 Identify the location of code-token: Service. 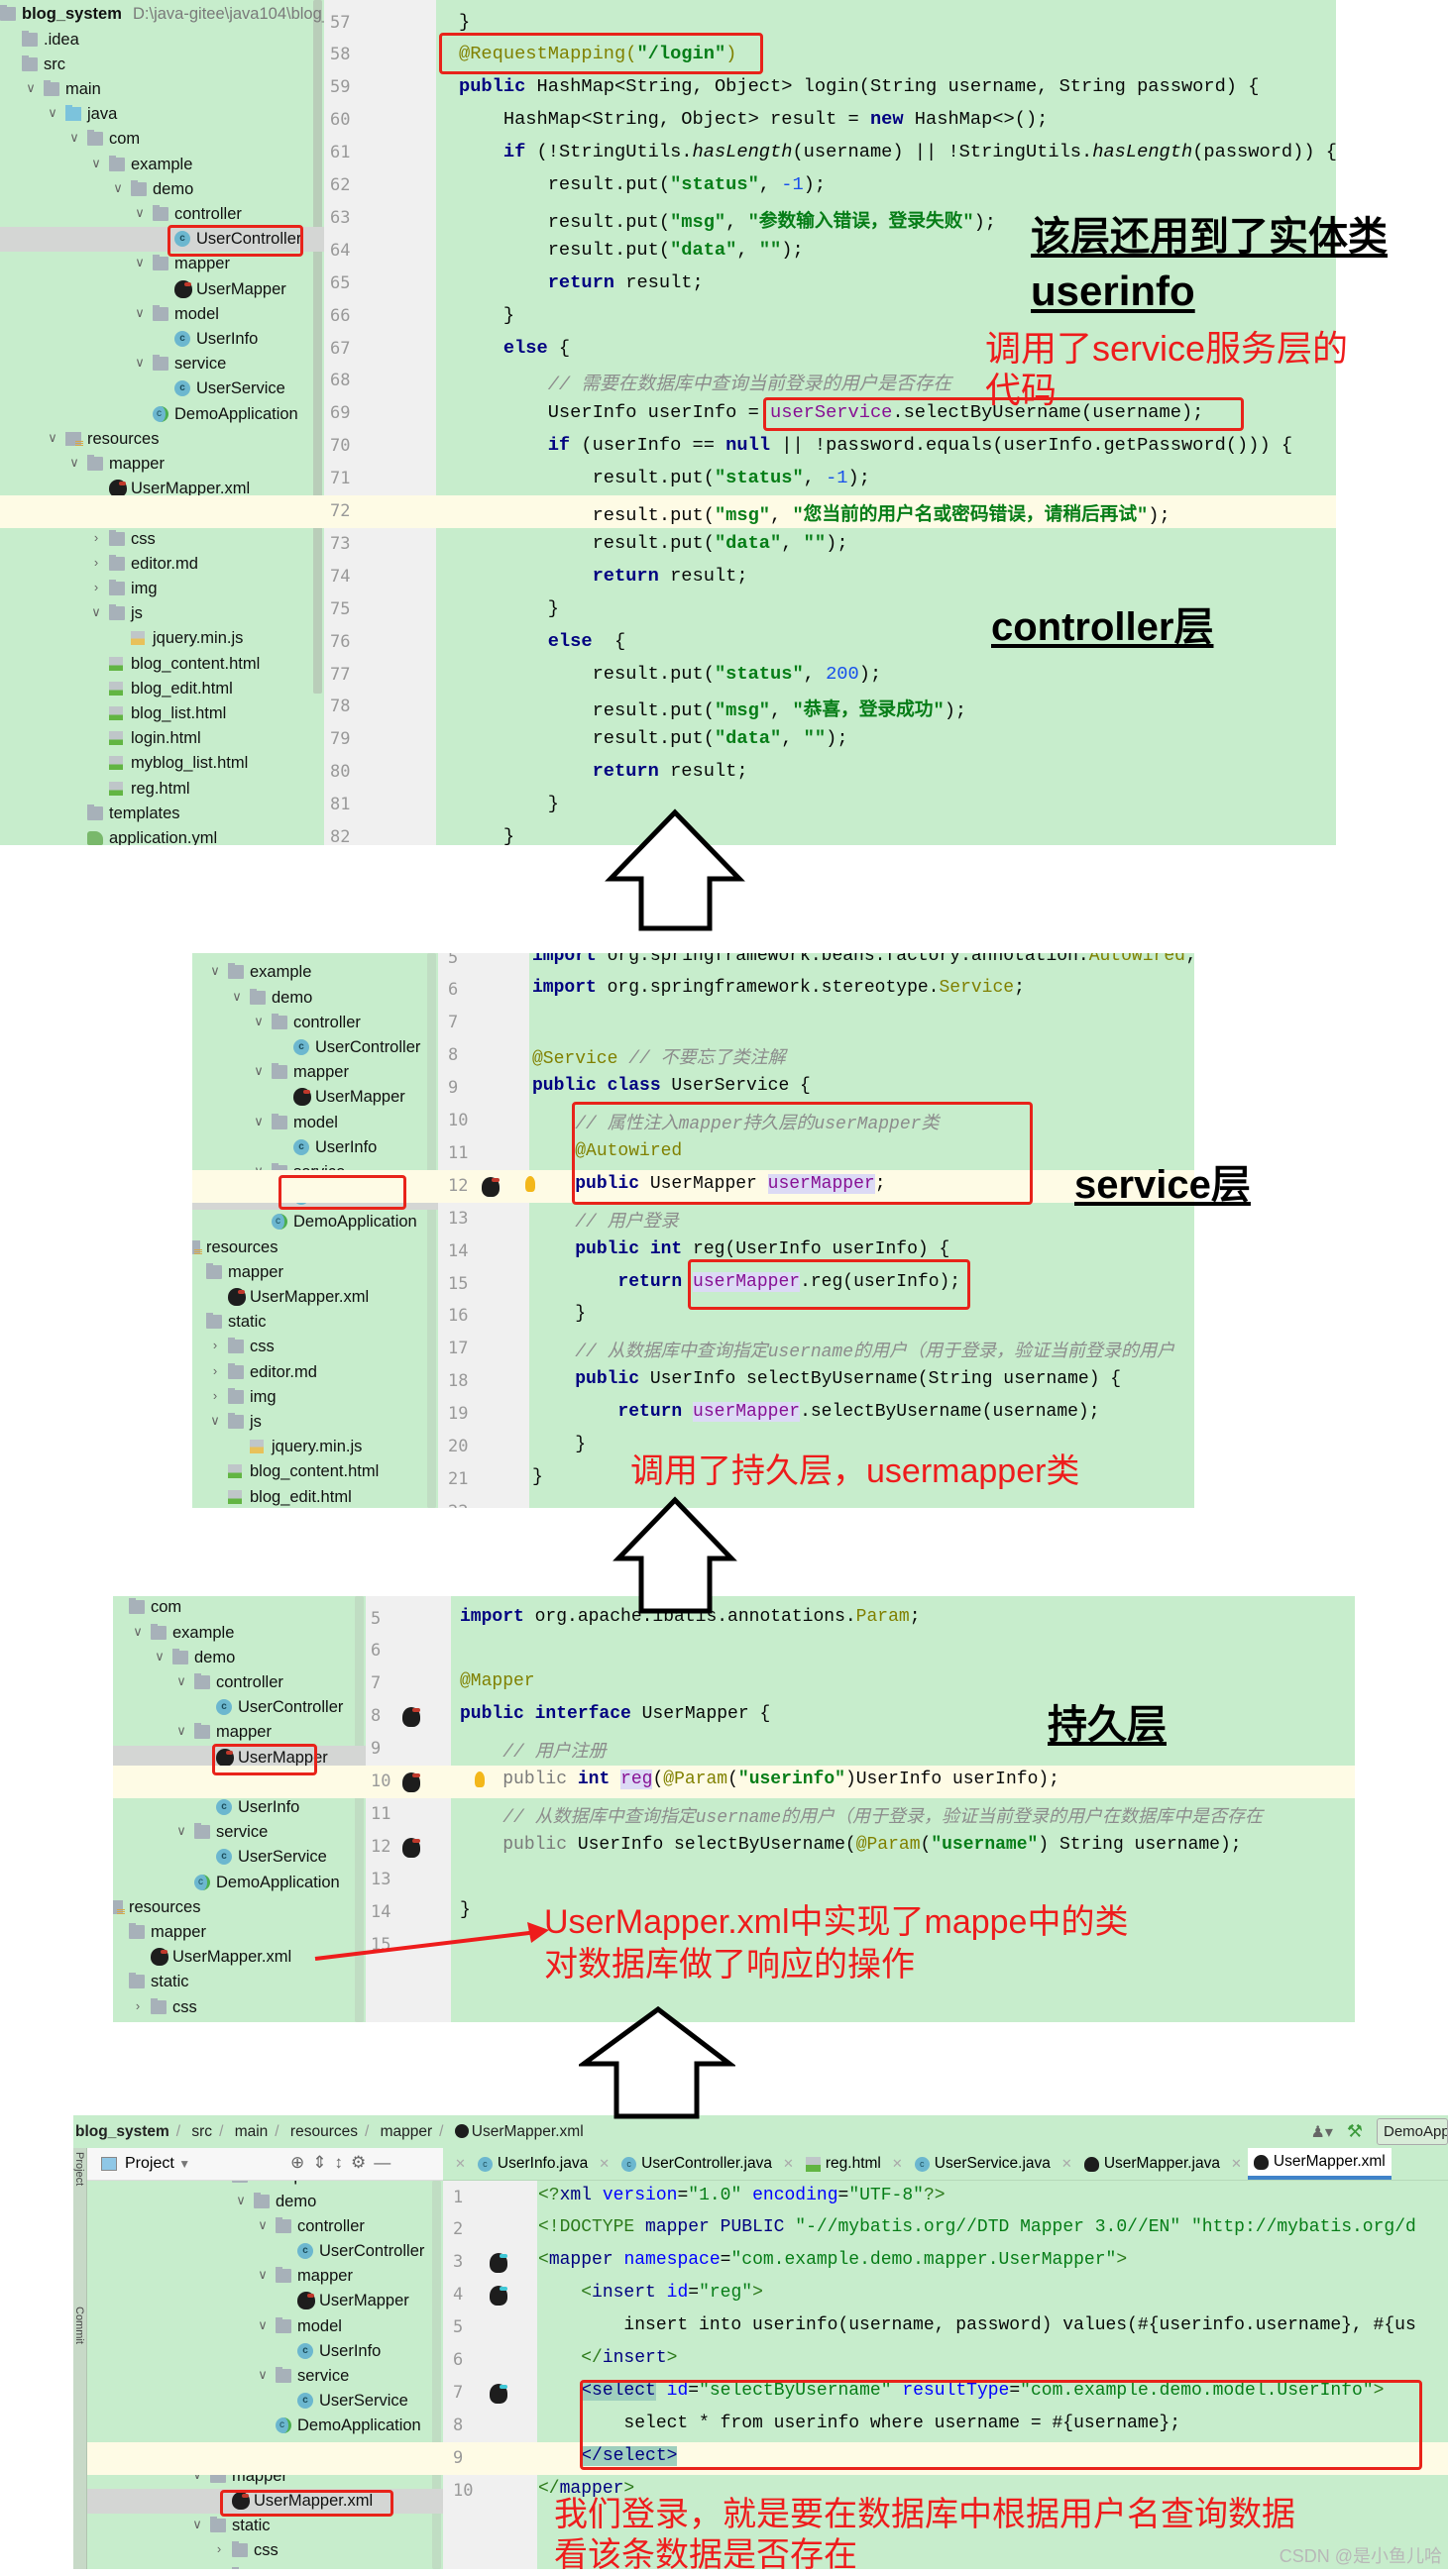
(976, 988).